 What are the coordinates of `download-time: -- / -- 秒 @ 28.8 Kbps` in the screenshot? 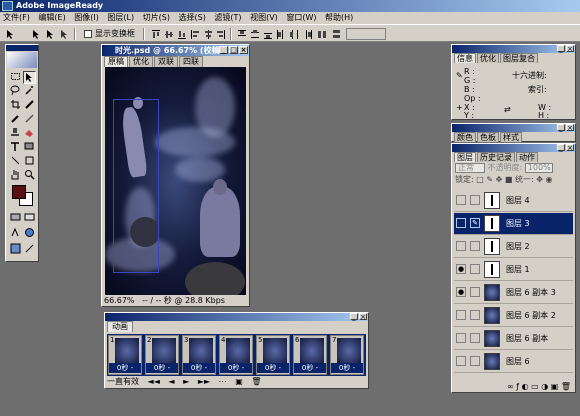 It's located at (183, 300).